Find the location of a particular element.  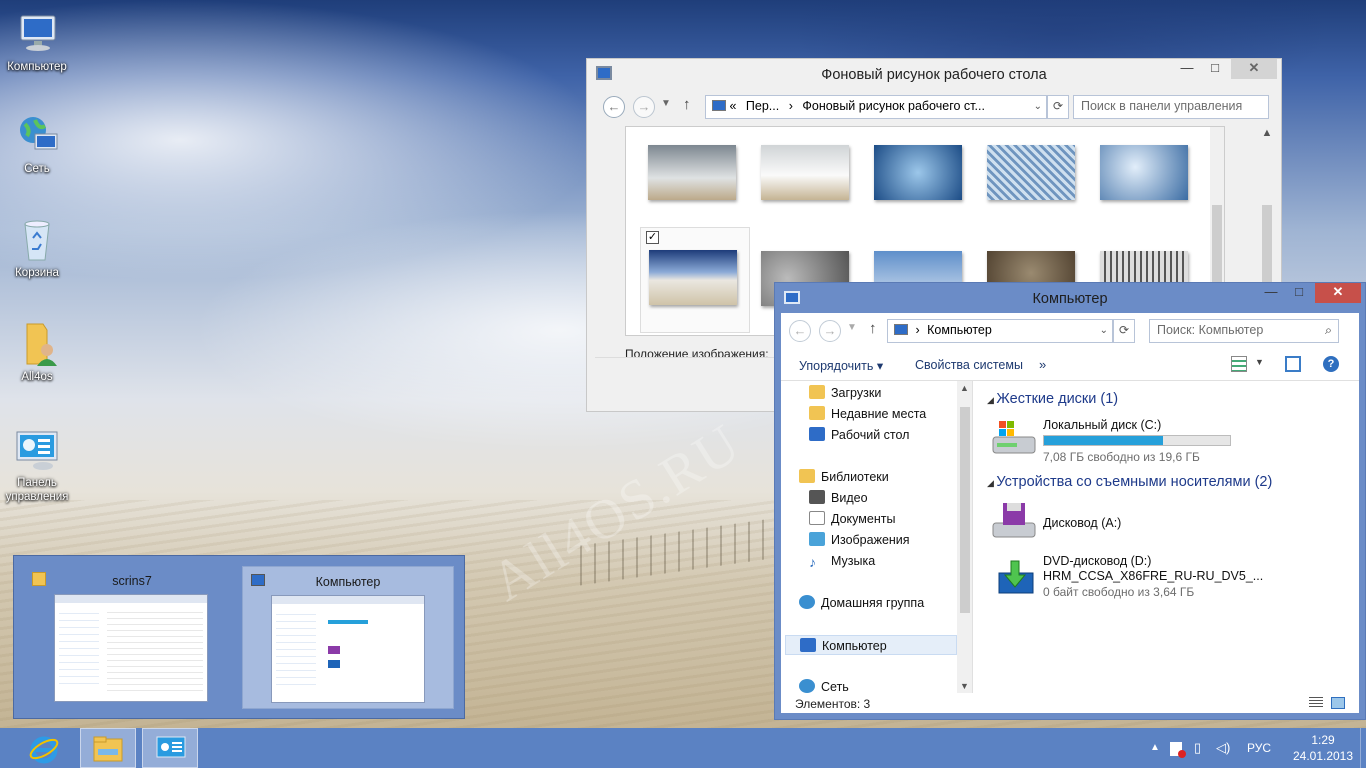

organize-button: Упорядочить ▾ is located at coordinates (841, 365).